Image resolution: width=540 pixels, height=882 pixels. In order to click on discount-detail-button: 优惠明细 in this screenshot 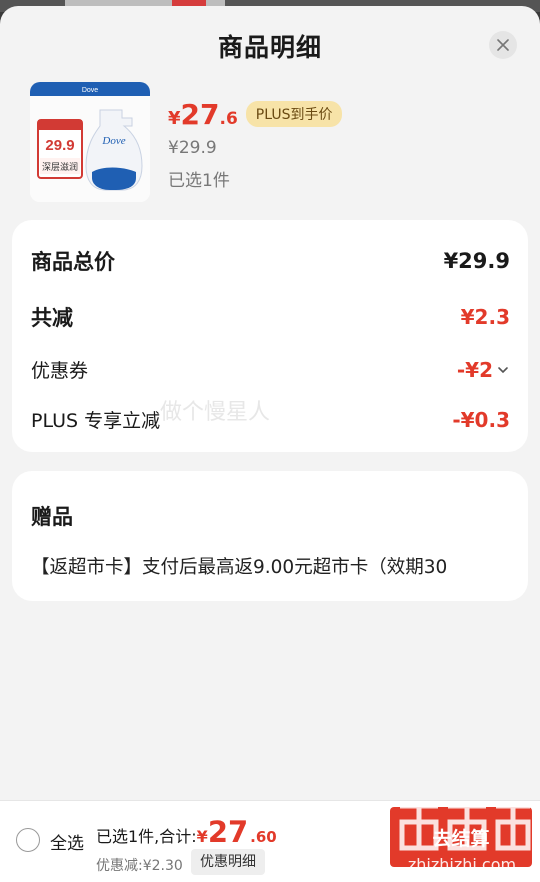, I will do `click(228, 862)`.